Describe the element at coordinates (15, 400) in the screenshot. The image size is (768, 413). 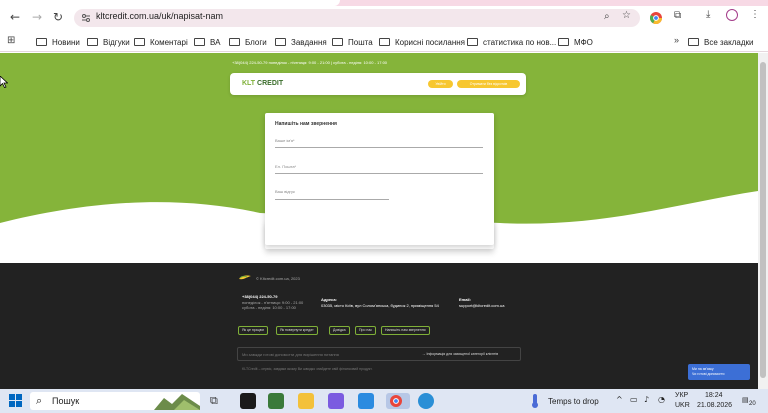
I see `windows-start-icon` at that location.